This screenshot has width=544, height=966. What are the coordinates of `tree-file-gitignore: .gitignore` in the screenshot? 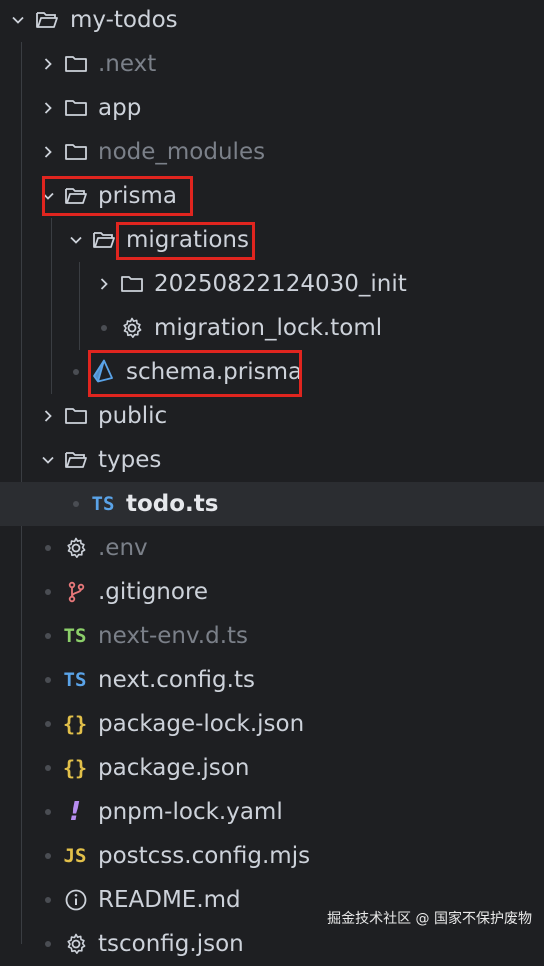 It's located at (272, 592).